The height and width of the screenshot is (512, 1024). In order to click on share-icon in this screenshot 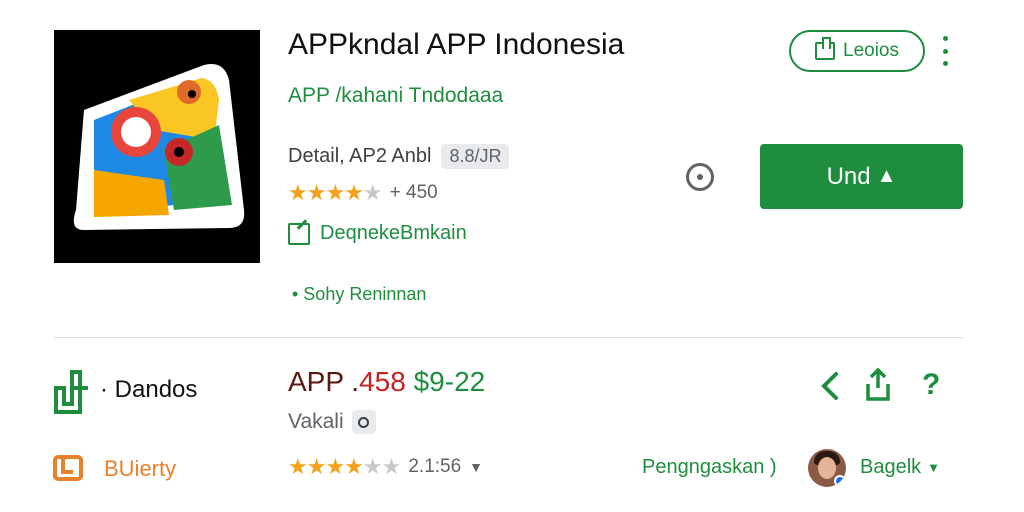, I will do `click(878, 387)`.